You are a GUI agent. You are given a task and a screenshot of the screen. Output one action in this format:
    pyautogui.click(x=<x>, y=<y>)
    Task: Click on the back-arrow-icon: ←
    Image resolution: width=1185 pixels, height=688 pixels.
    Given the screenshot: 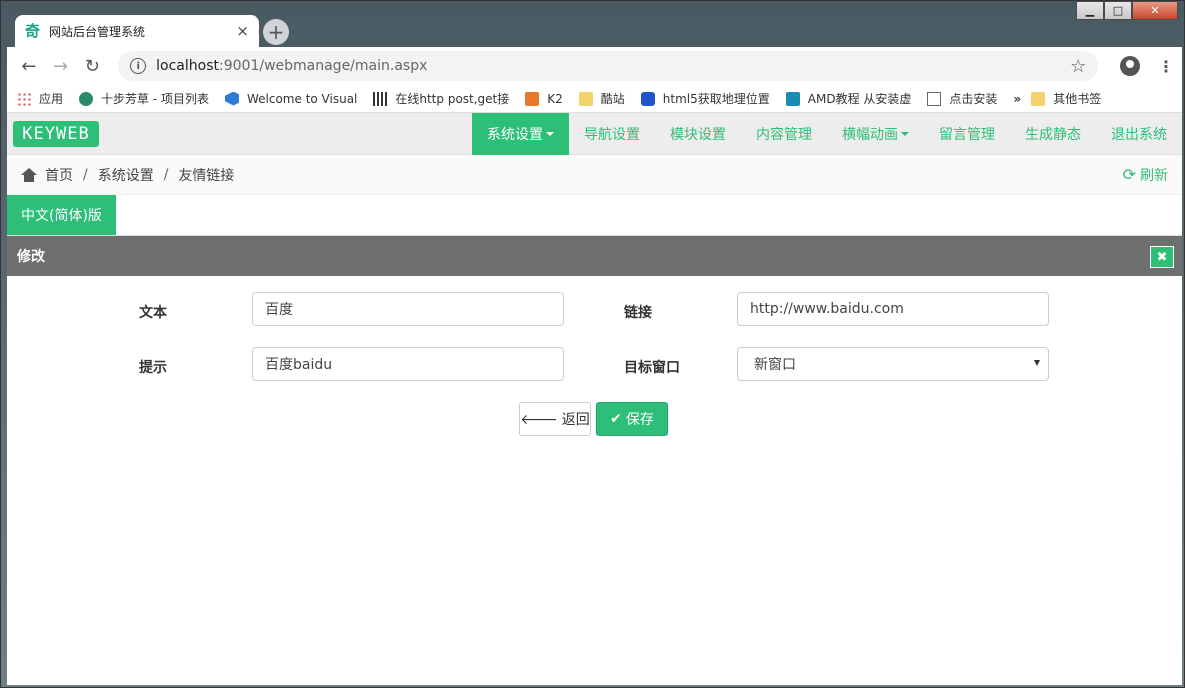 What is the action you would take?
    pyautogui.click(x=29, y=66)
    